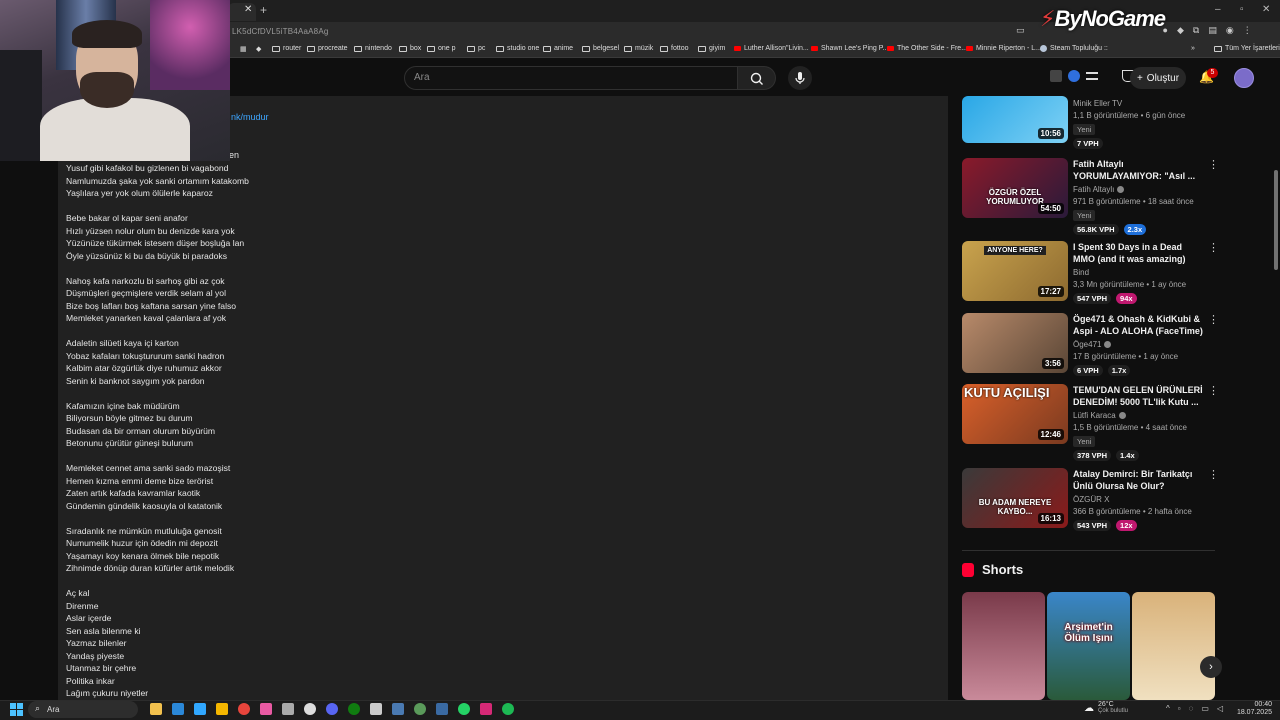 The height and width of the screenshot is (720, 1280). What do you see at coordinates (1212, 30) in the screenshot?
I see `sidebar-icon: ▤` at bounding box center [1212, 30].